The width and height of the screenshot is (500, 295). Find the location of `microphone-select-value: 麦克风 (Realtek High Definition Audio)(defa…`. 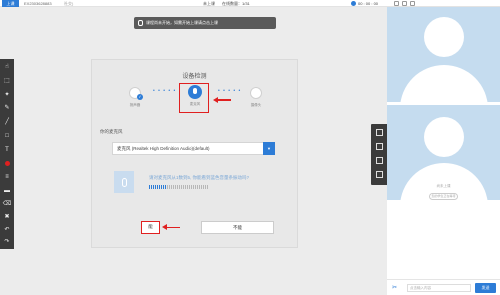

microphone-select-value: 麦克风 (Realtek High Definition Audio)(defa… is located at coordinates (163, 148).